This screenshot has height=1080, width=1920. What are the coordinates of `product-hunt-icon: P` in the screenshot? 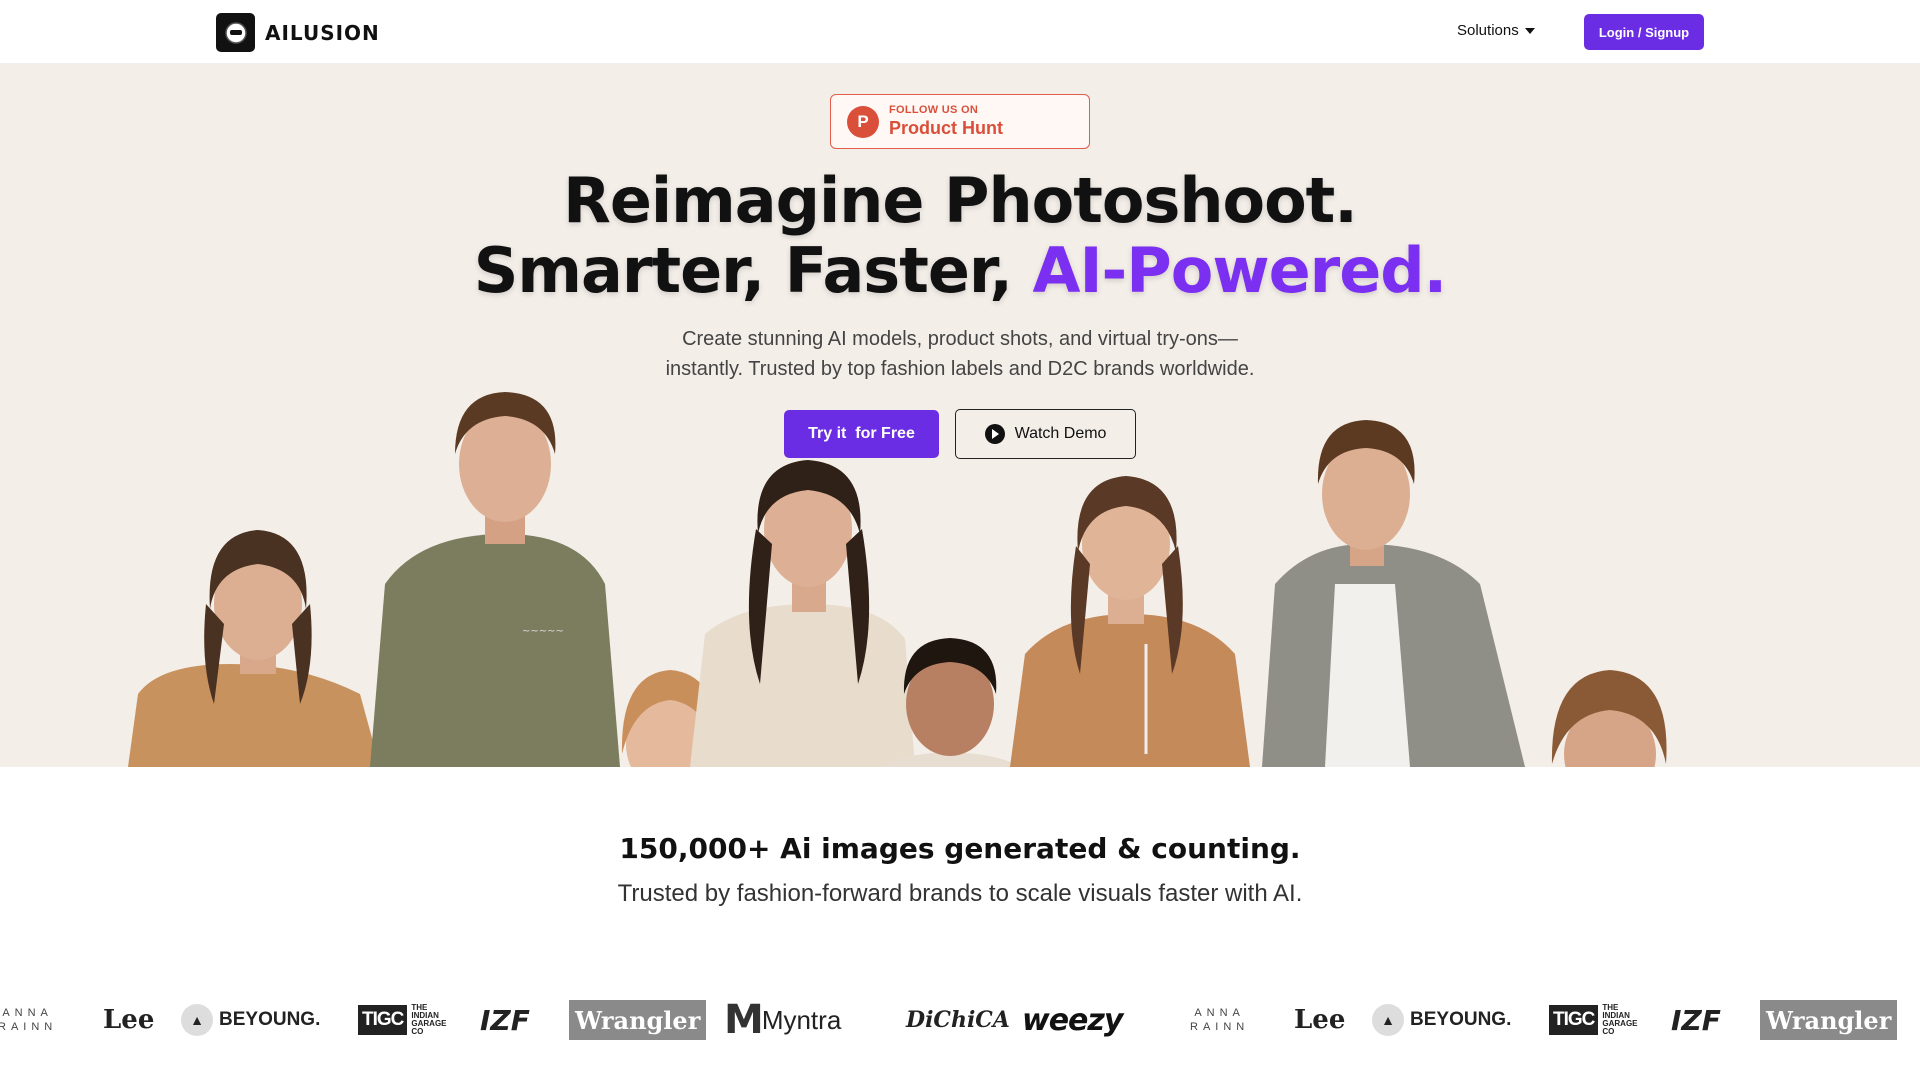 It's located at (863, 121).